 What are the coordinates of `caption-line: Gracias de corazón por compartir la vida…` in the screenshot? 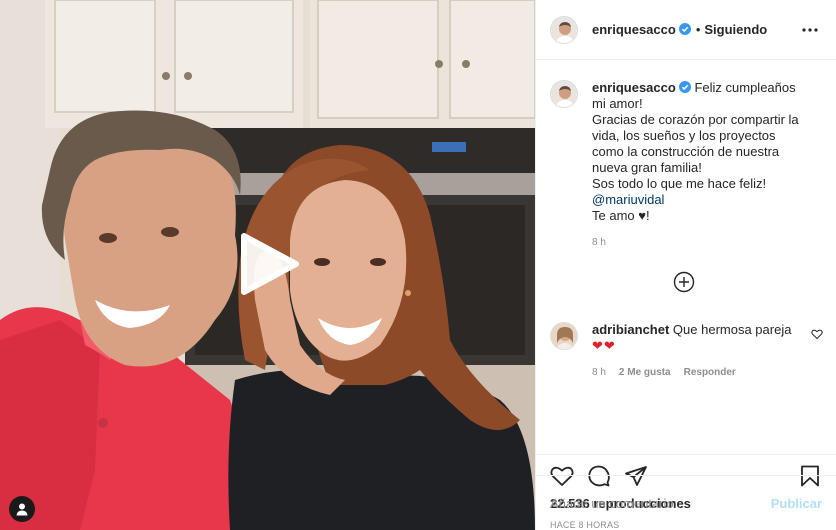 It's located at (695, 143).